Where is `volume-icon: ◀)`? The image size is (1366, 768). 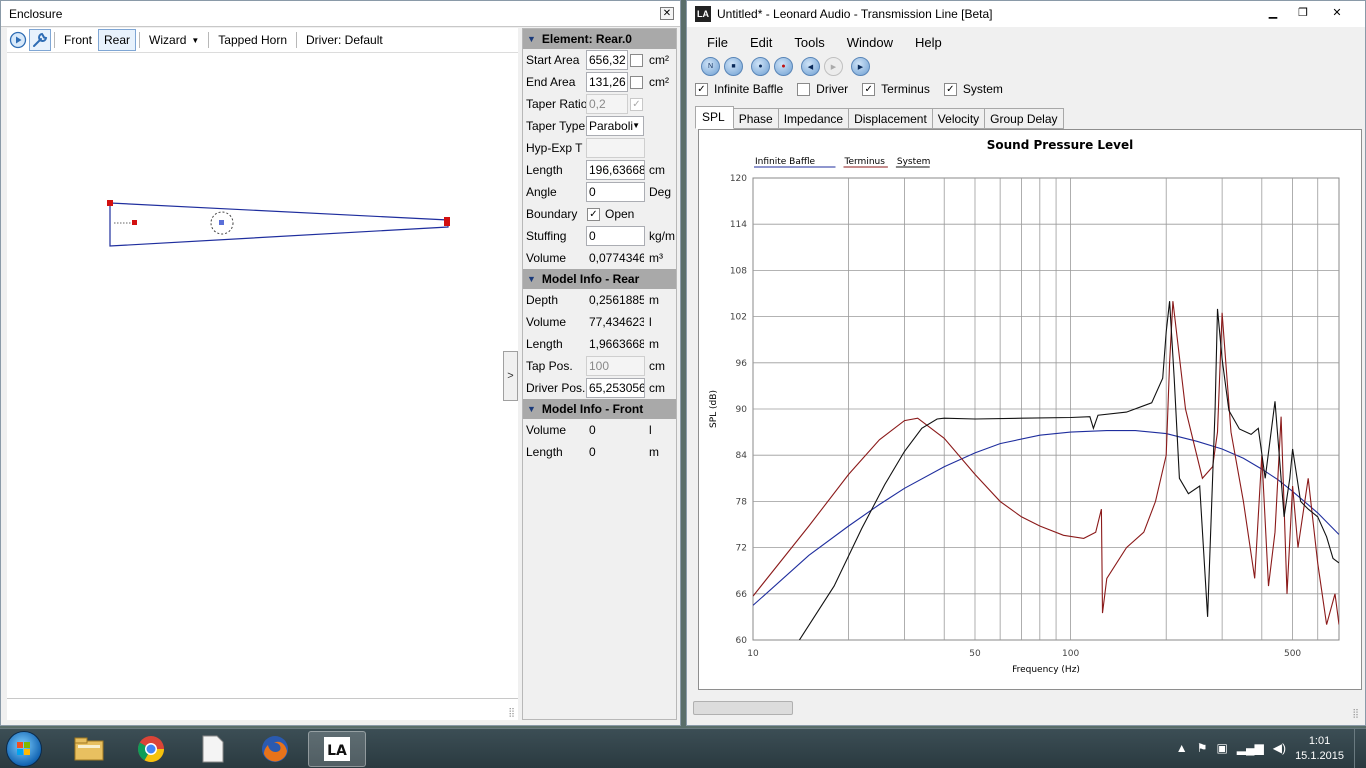 volume-icon: ◀) is located at coordinates (1279, 748).